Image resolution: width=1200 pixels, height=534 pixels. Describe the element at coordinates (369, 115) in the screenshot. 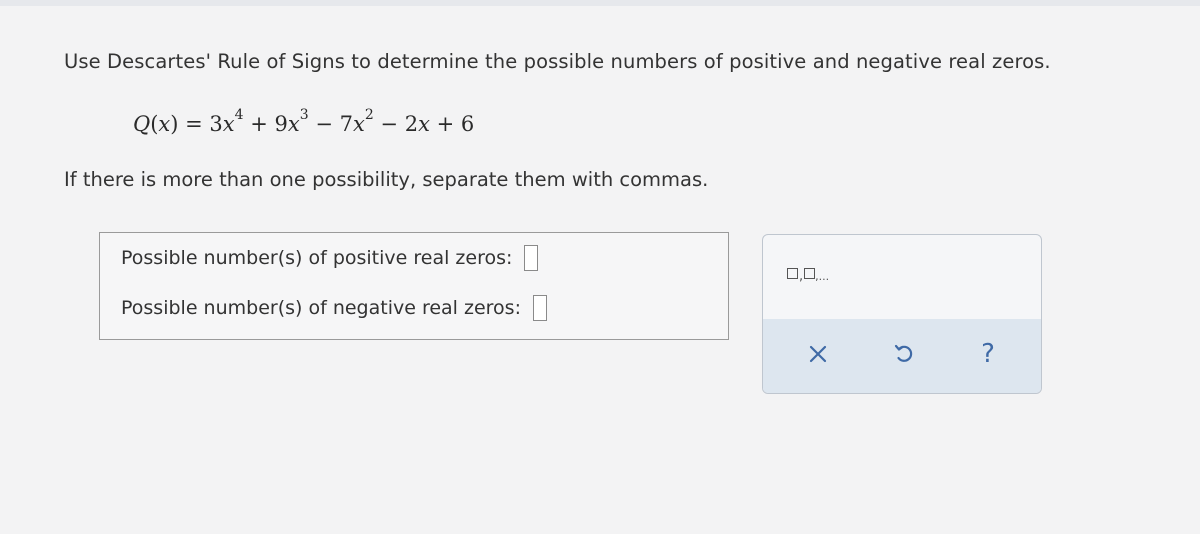

I see `term-3-exponent: 2` at that location.